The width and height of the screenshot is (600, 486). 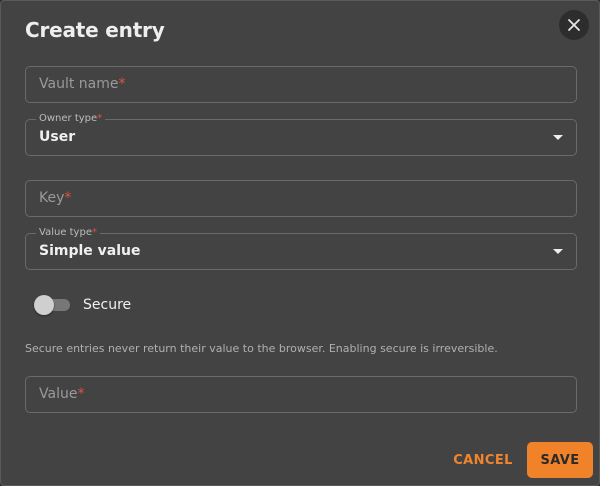 I want to click on toggle-thumb, so click(x=44, y=305).